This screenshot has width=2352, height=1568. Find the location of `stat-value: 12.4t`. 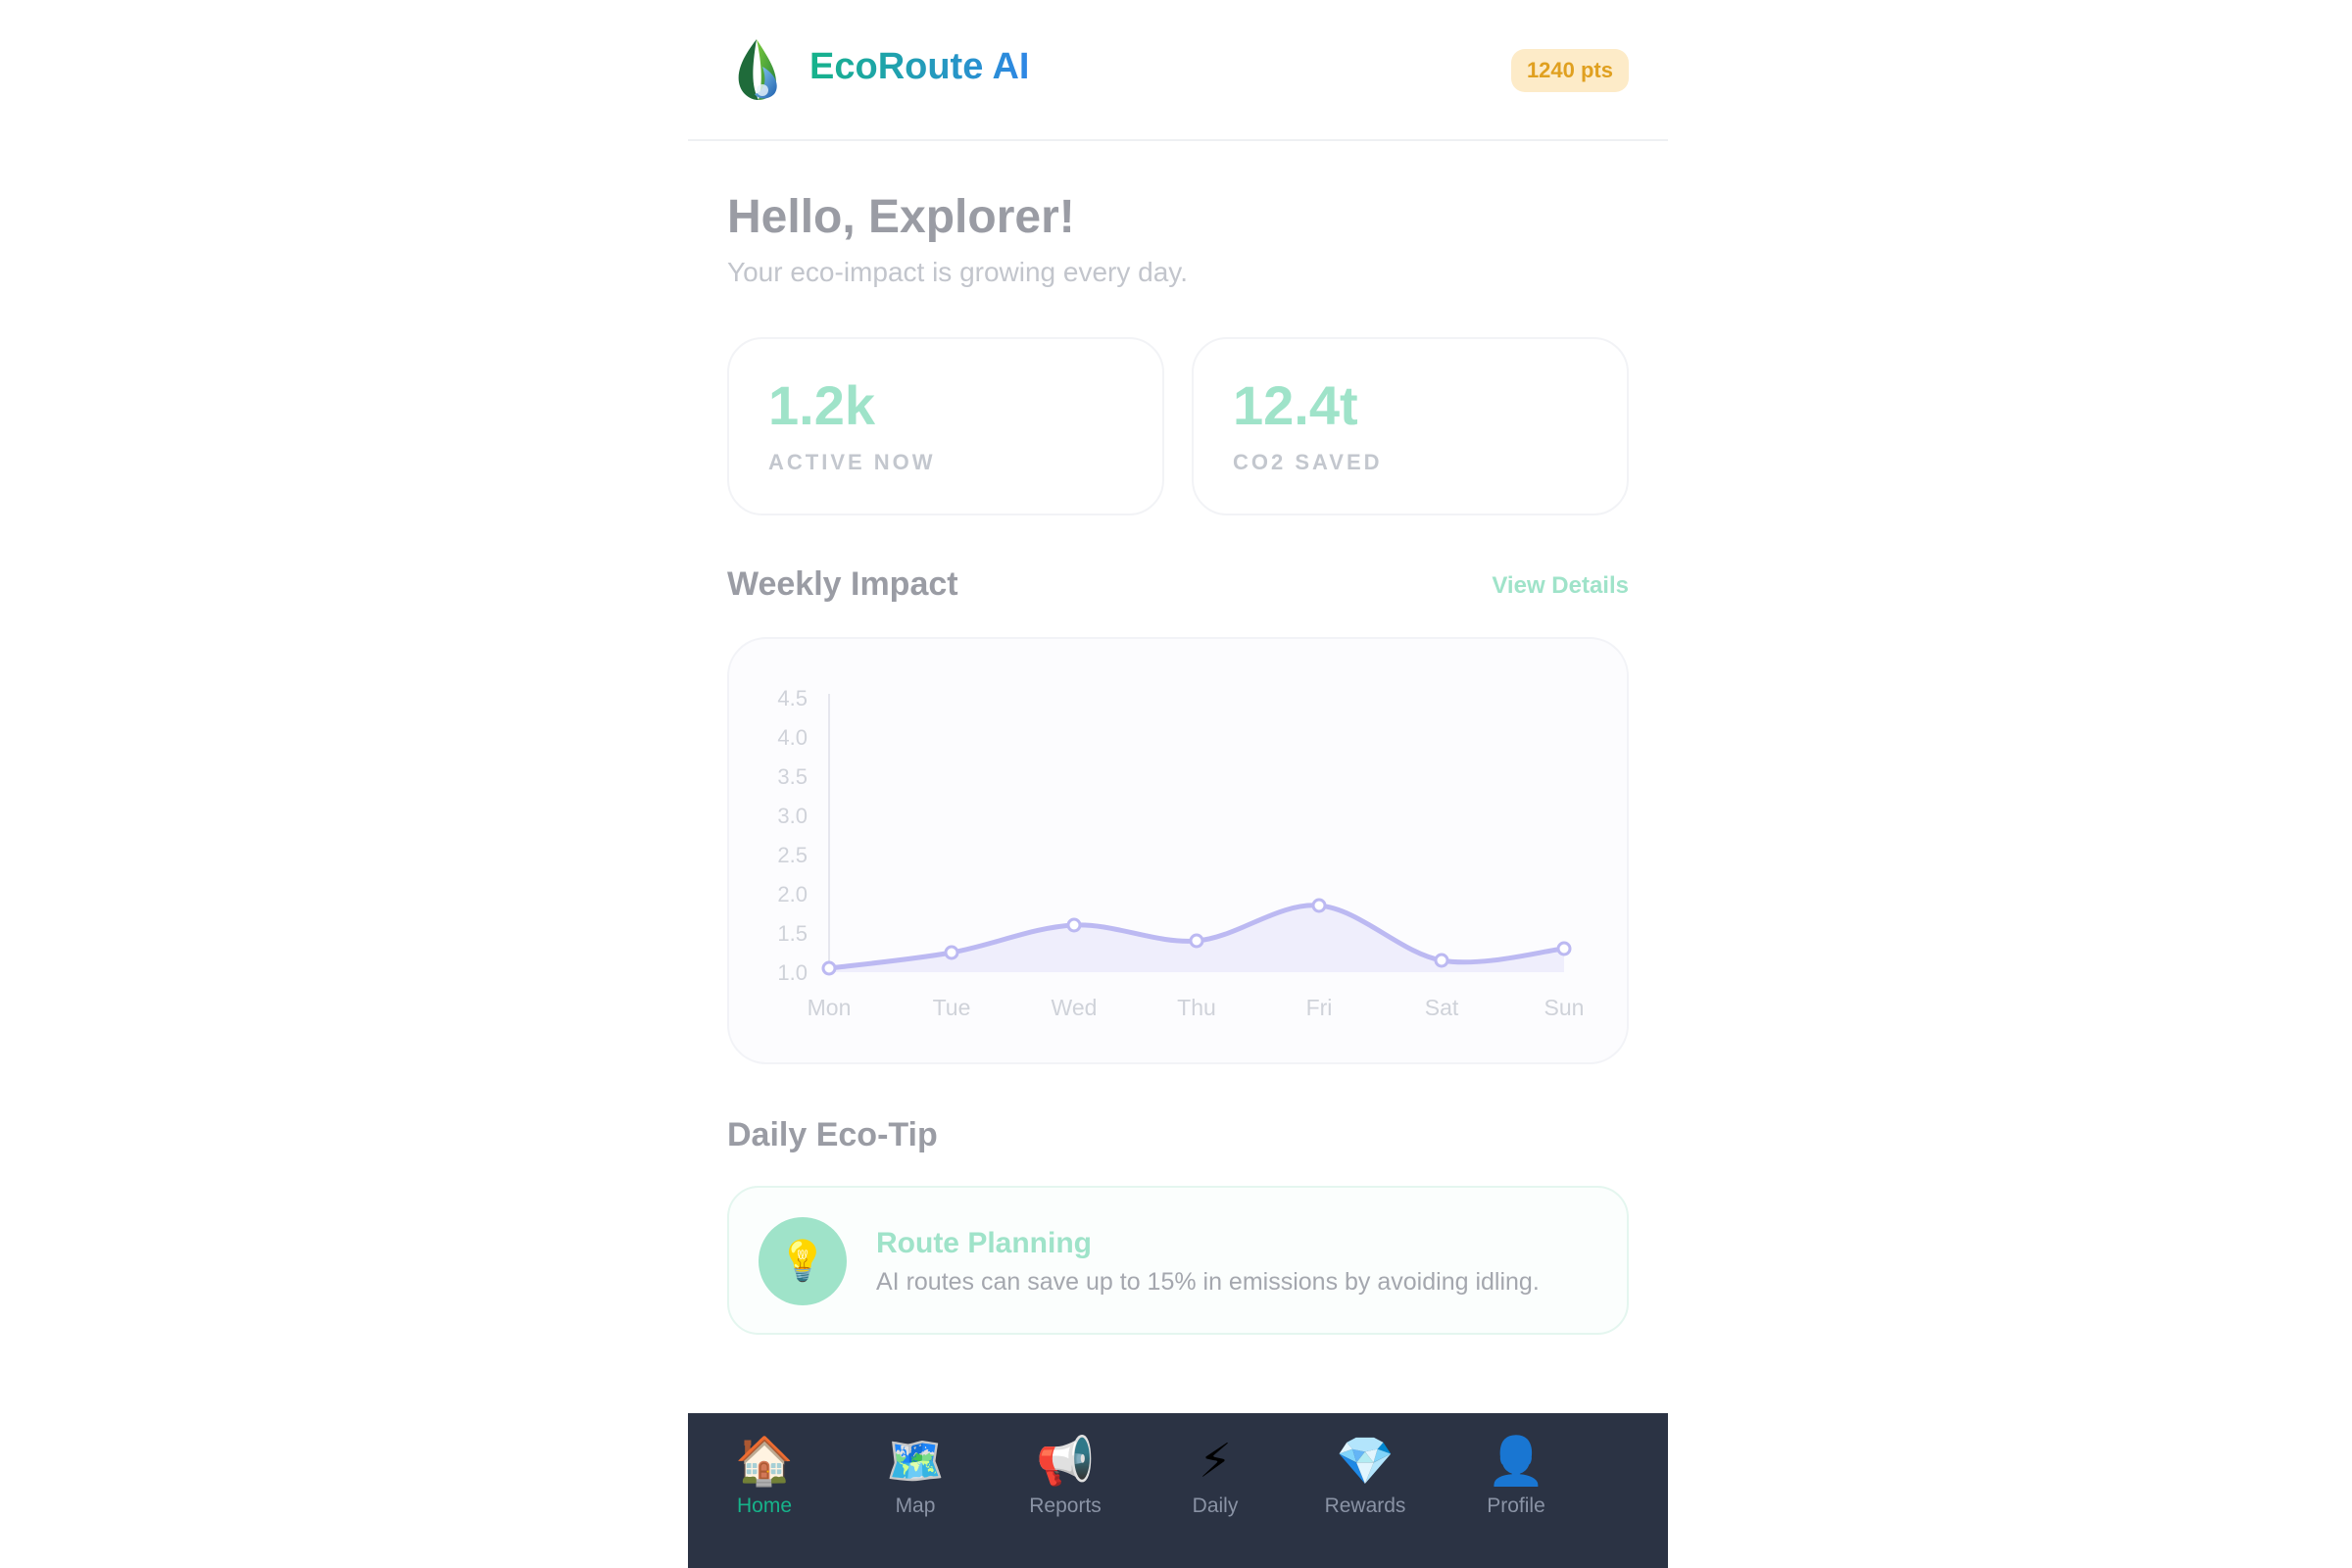

stat-value: 12.4t is located at coordinates (1295, 405).